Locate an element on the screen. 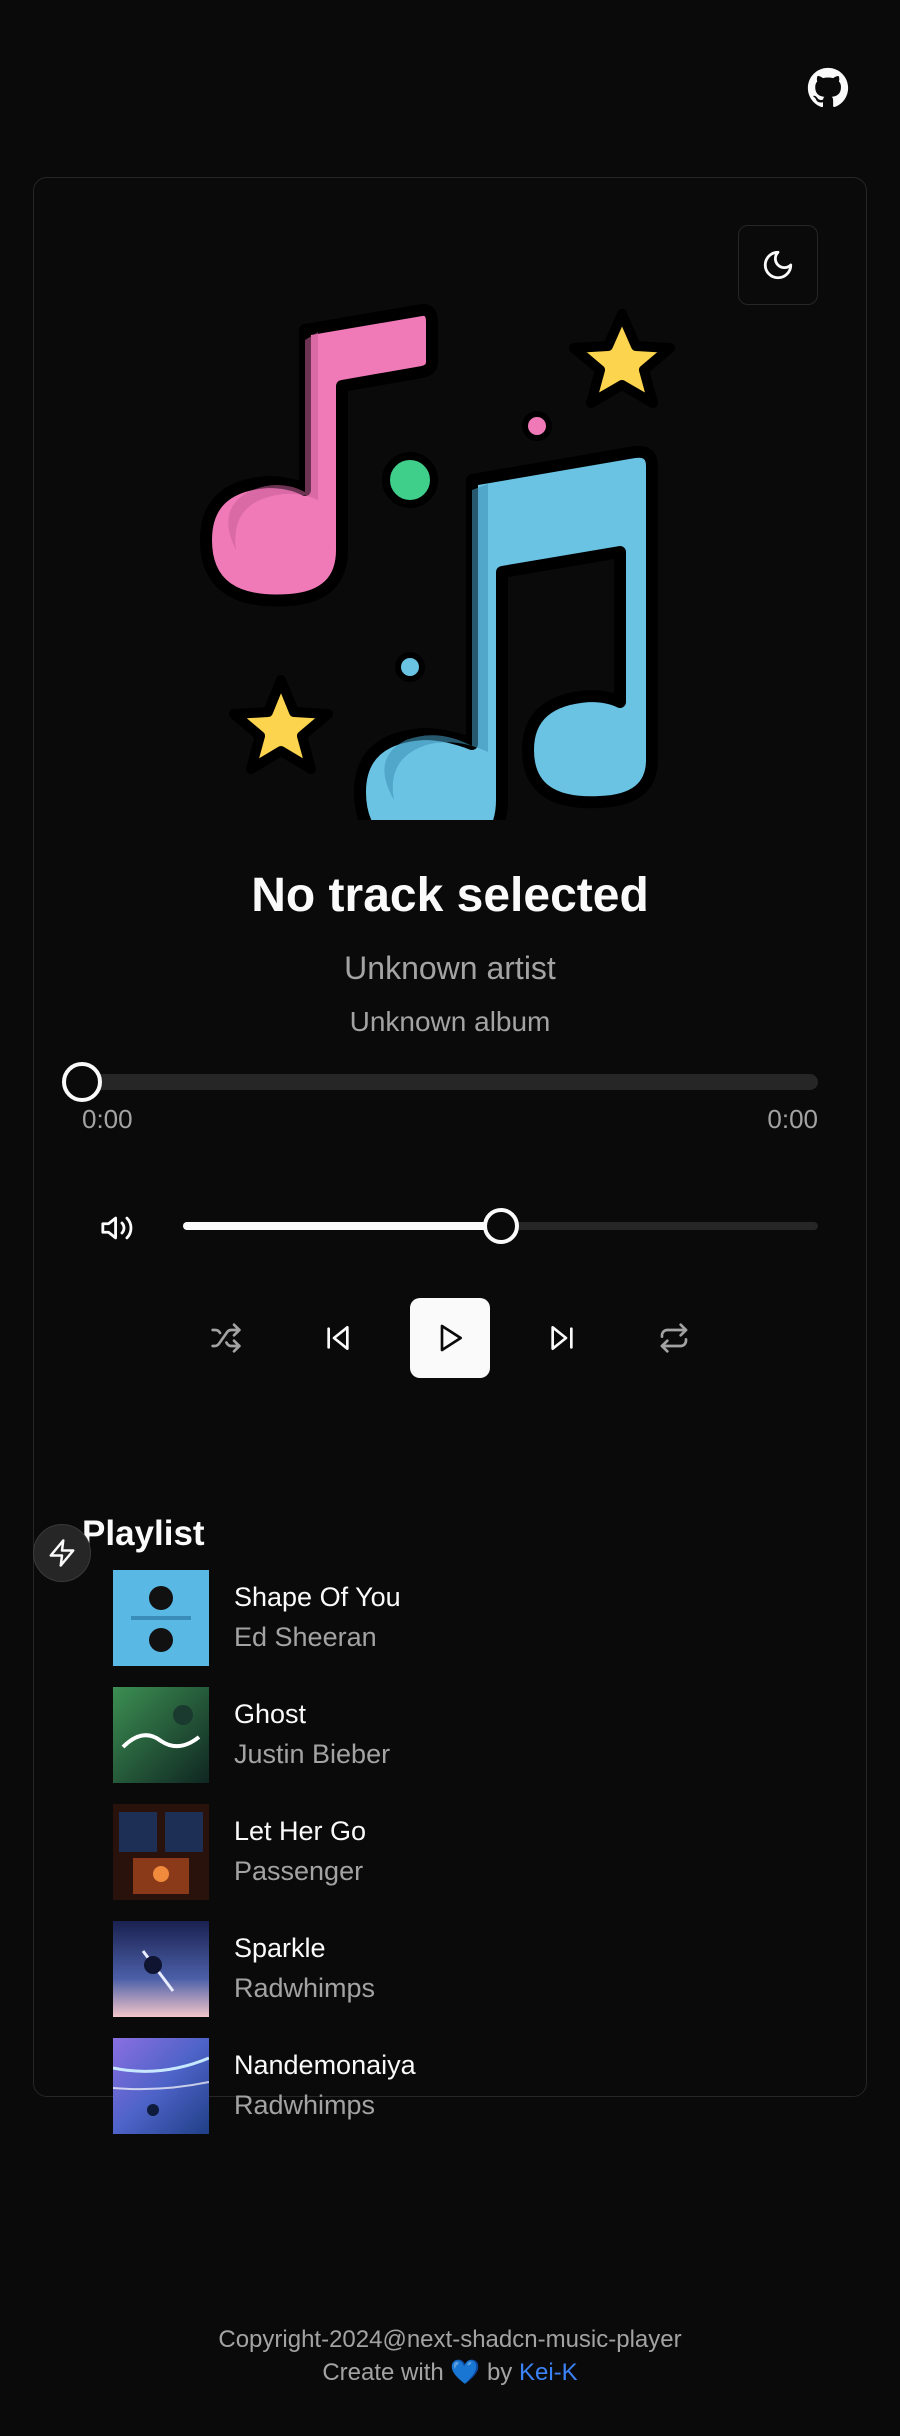 This screenshot has width=900, height=2436. repeat-button is located at coordinates (674, 1338).